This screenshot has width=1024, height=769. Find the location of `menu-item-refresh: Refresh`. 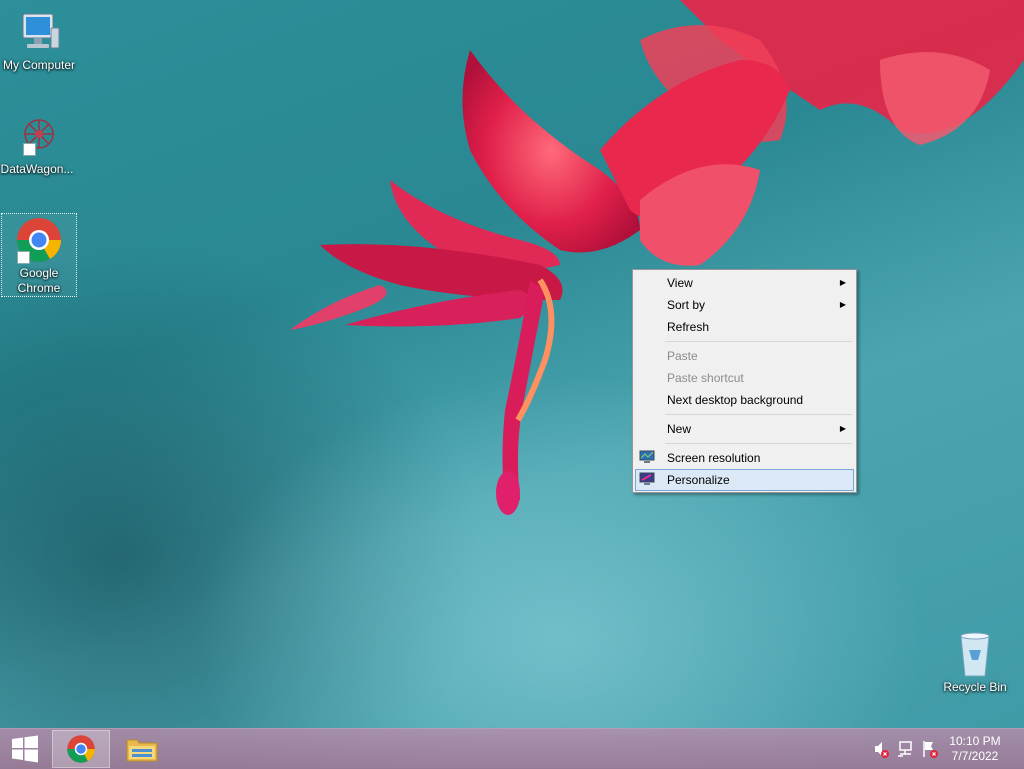

menu-item-refresh: Refresh is located at coordinates (744, 327).